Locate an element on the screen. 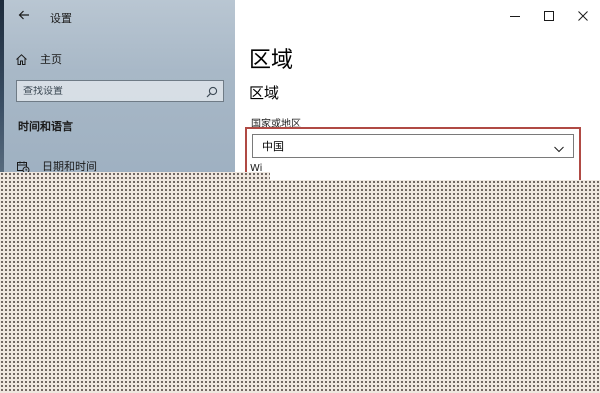 Image resolution: width=600 pixels, height=393 pixels. search-input is located at coordinates (113, 91).